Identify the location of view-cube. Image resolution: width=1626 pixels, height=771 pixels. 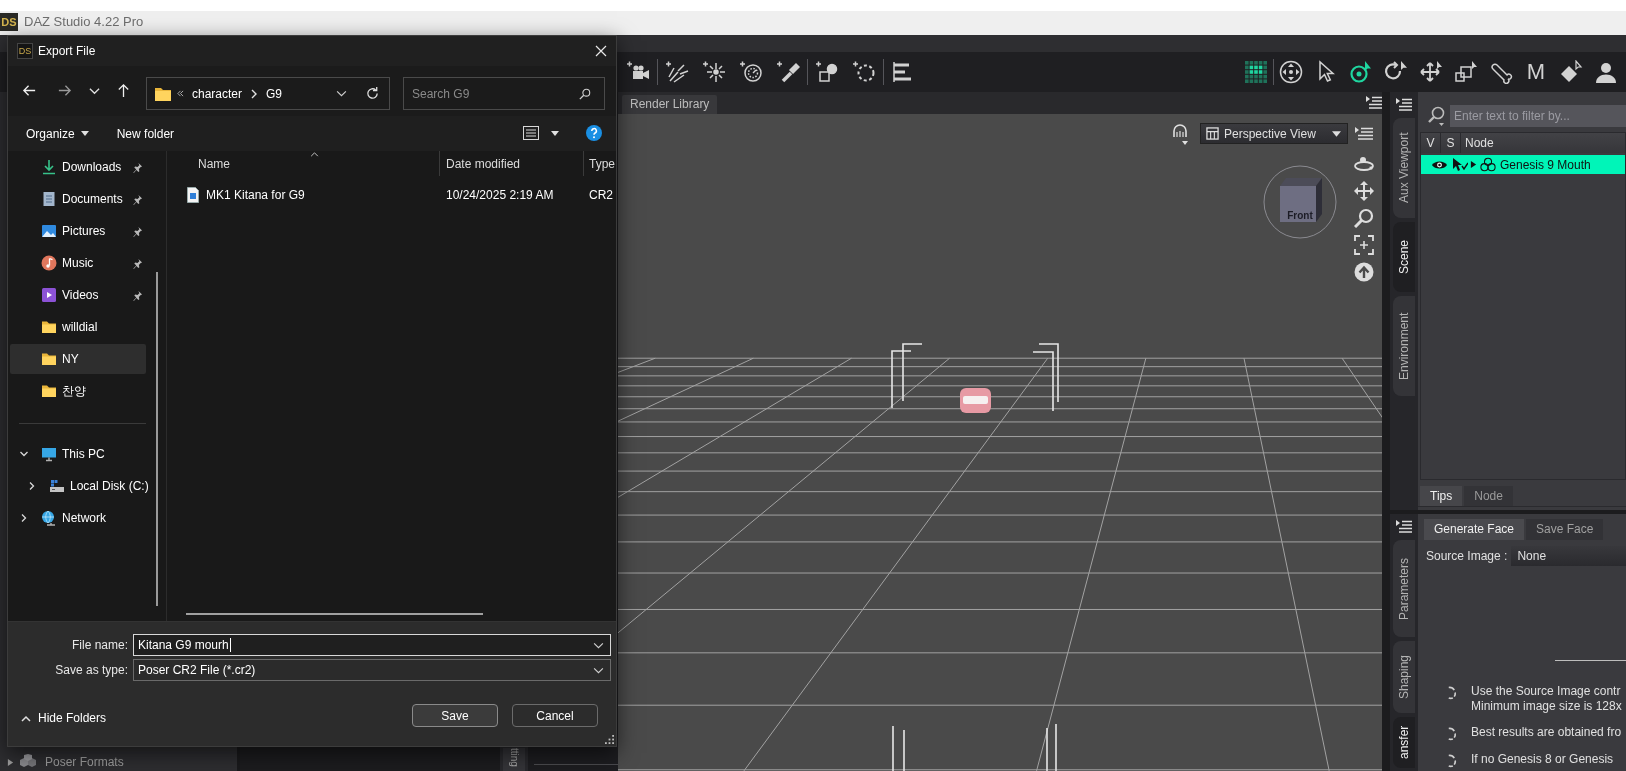
(1300, 202).